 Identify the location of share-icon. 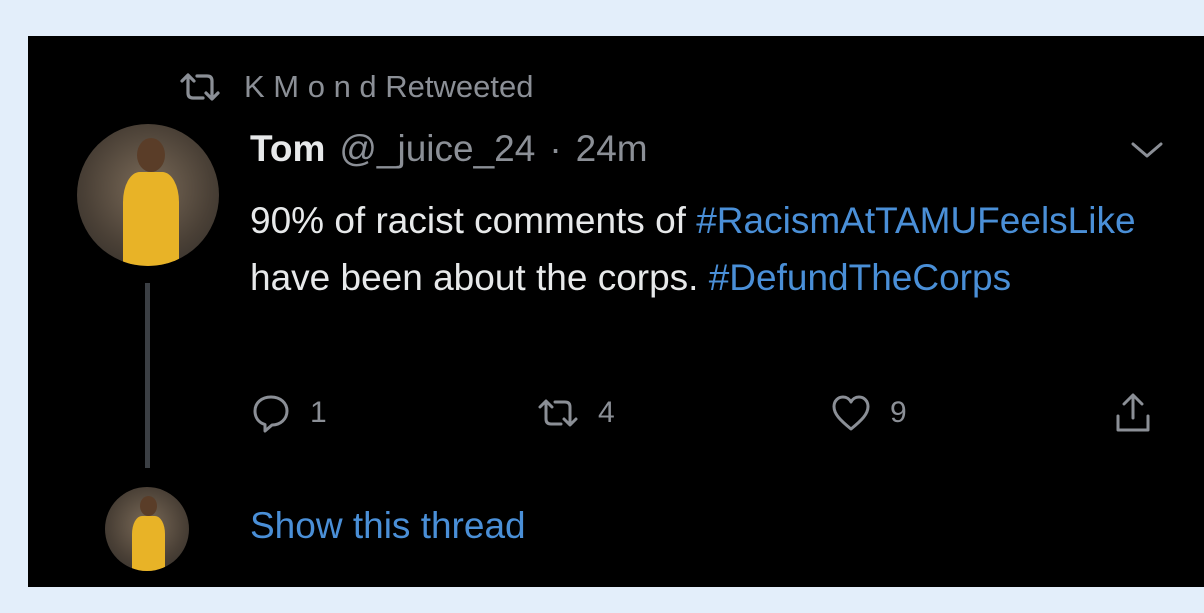
(1133, 413).